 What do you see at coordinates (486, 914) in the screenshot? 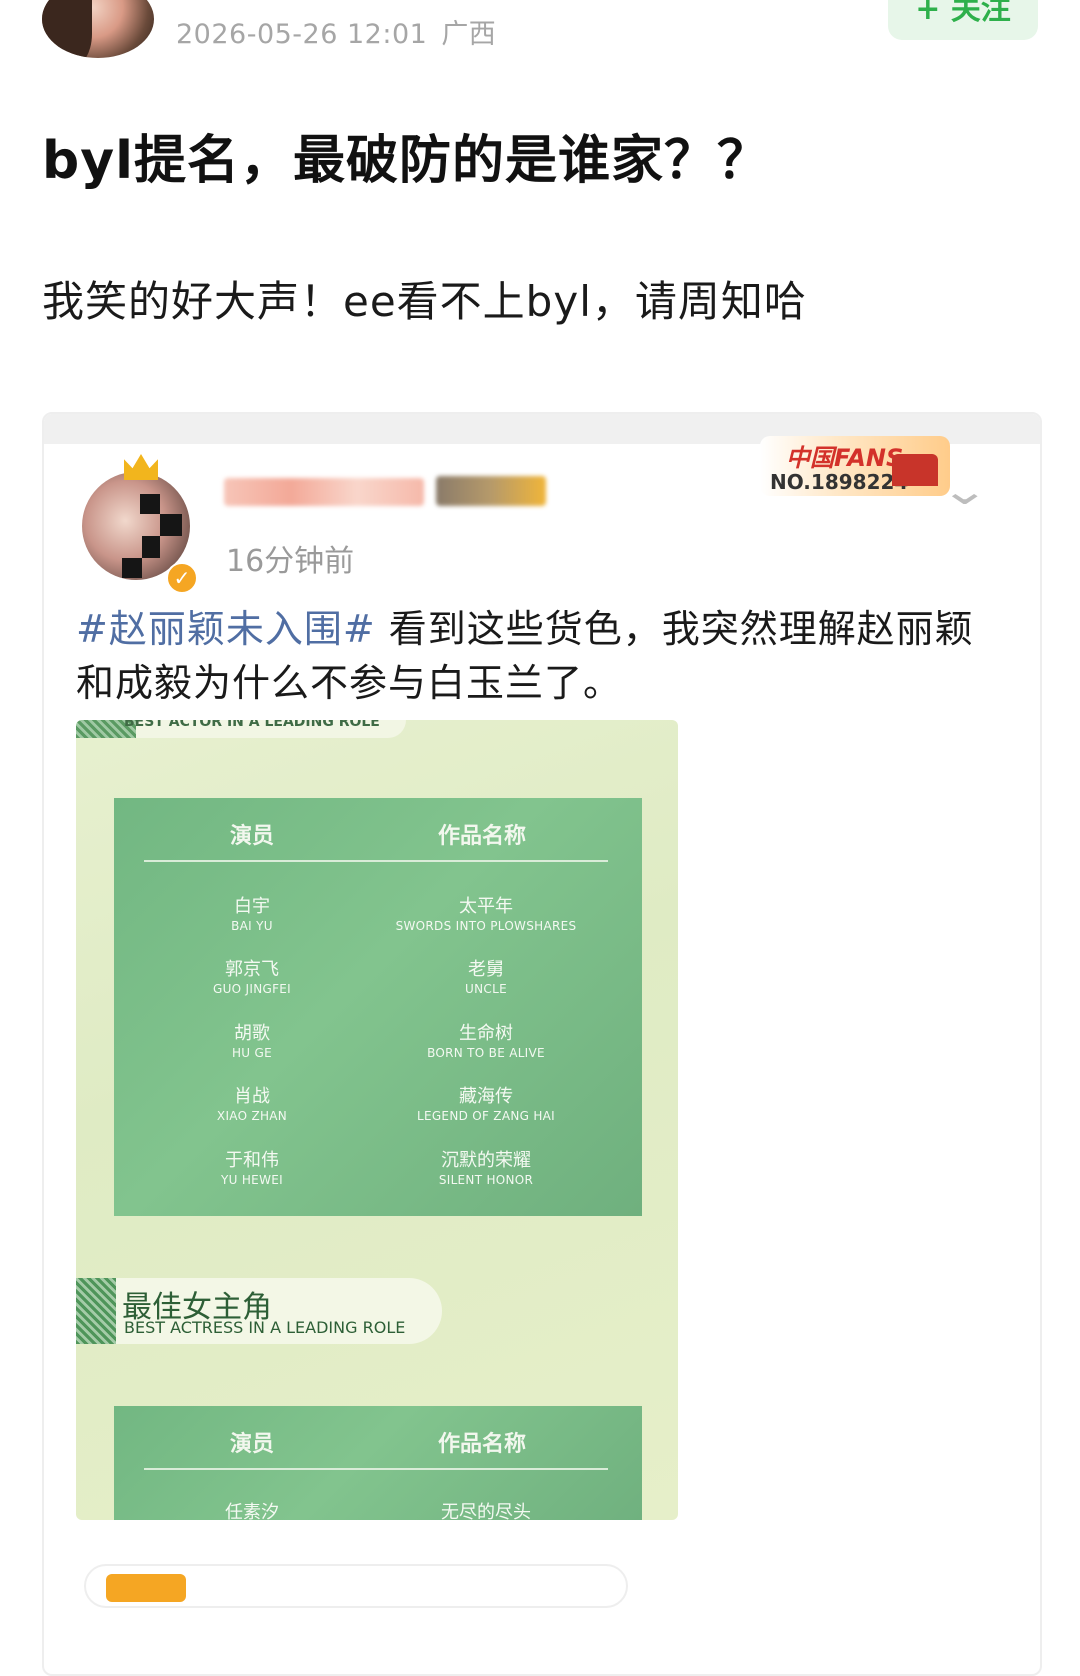
I see `nominee-work: 太平年 SWORDS INTO PLOWSHARES` at bounding box center [486, 914].